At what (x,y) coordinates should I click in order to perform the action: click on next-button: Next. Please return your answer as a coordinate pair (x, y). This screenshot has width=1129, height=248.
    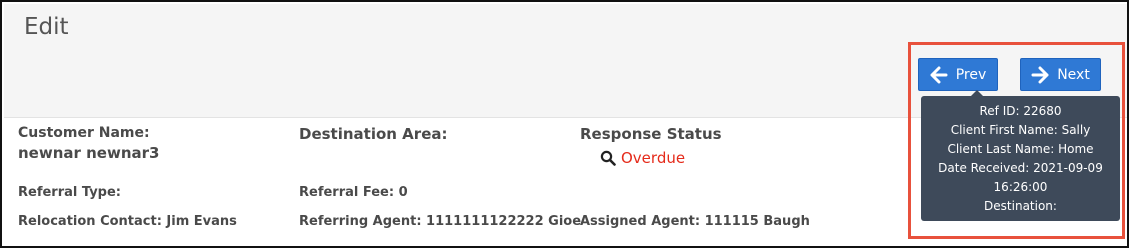
    Looking at the image, I should click on (1060, 74).